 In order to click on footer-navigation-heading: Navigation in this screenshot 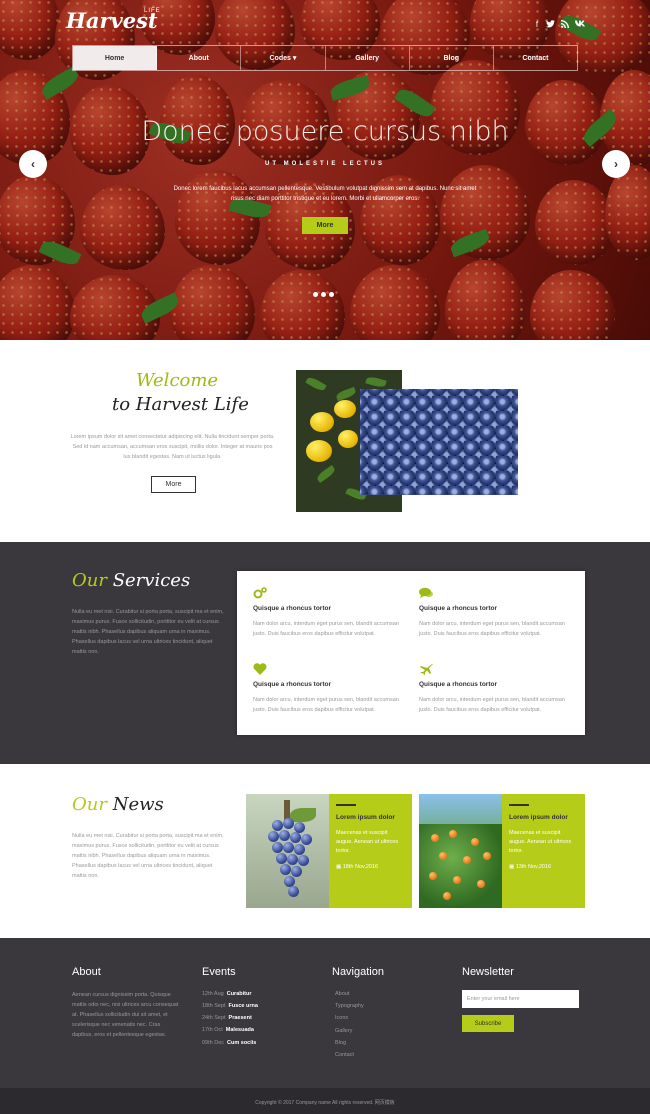, I will do `click(358, 972)`.